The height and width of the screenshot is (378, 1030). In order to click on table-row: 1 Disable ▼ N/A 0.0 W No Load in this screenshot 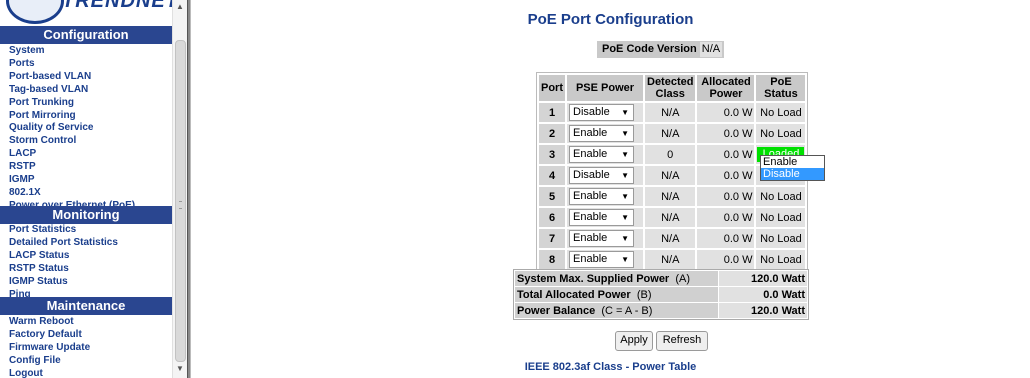, I will do `click(672, 112)`.